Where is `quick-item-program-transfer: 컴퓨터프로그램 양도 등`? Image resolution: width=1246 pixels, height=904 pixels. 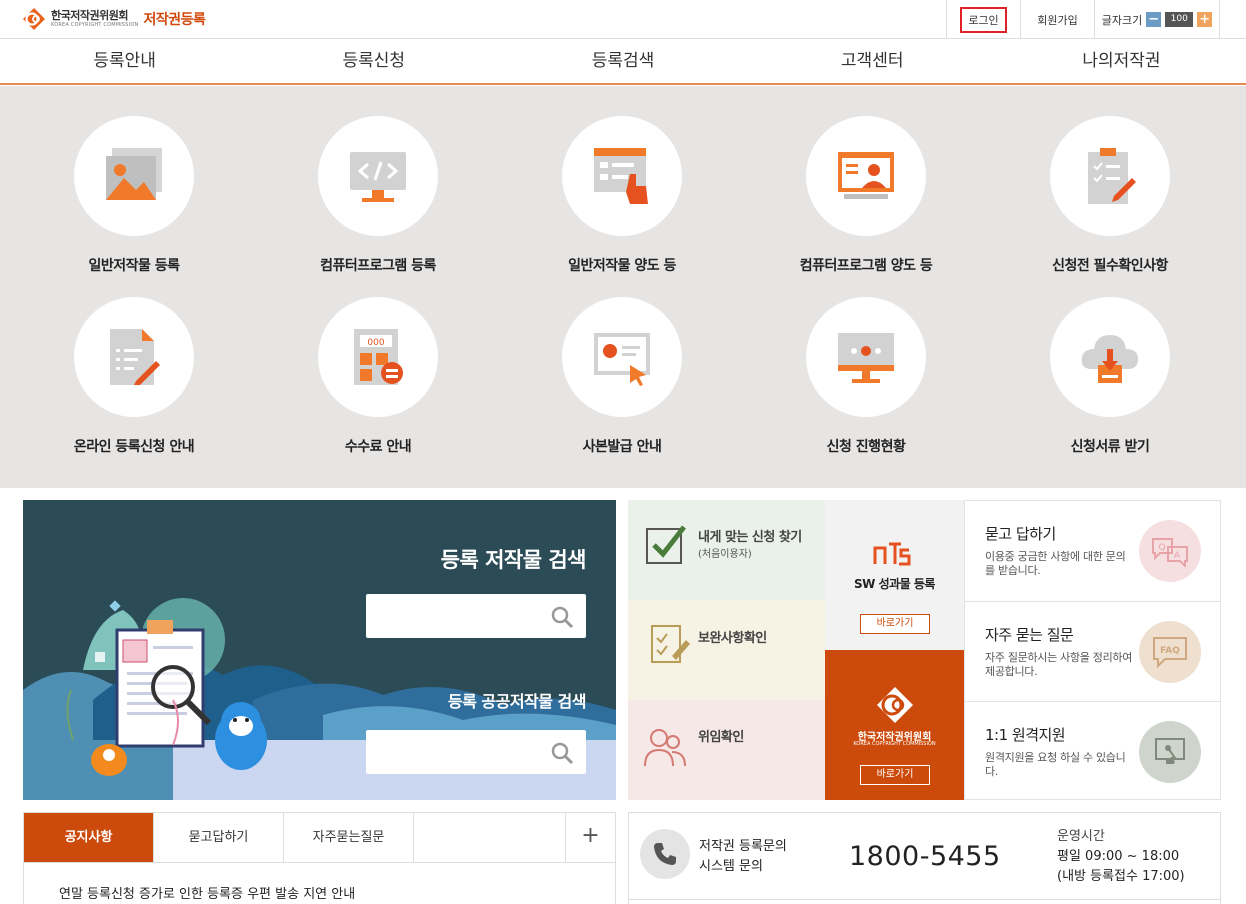 quick-item-program-transfer: 컴퓨터프로그램 양도 등 is located at coordinates (866, 195).